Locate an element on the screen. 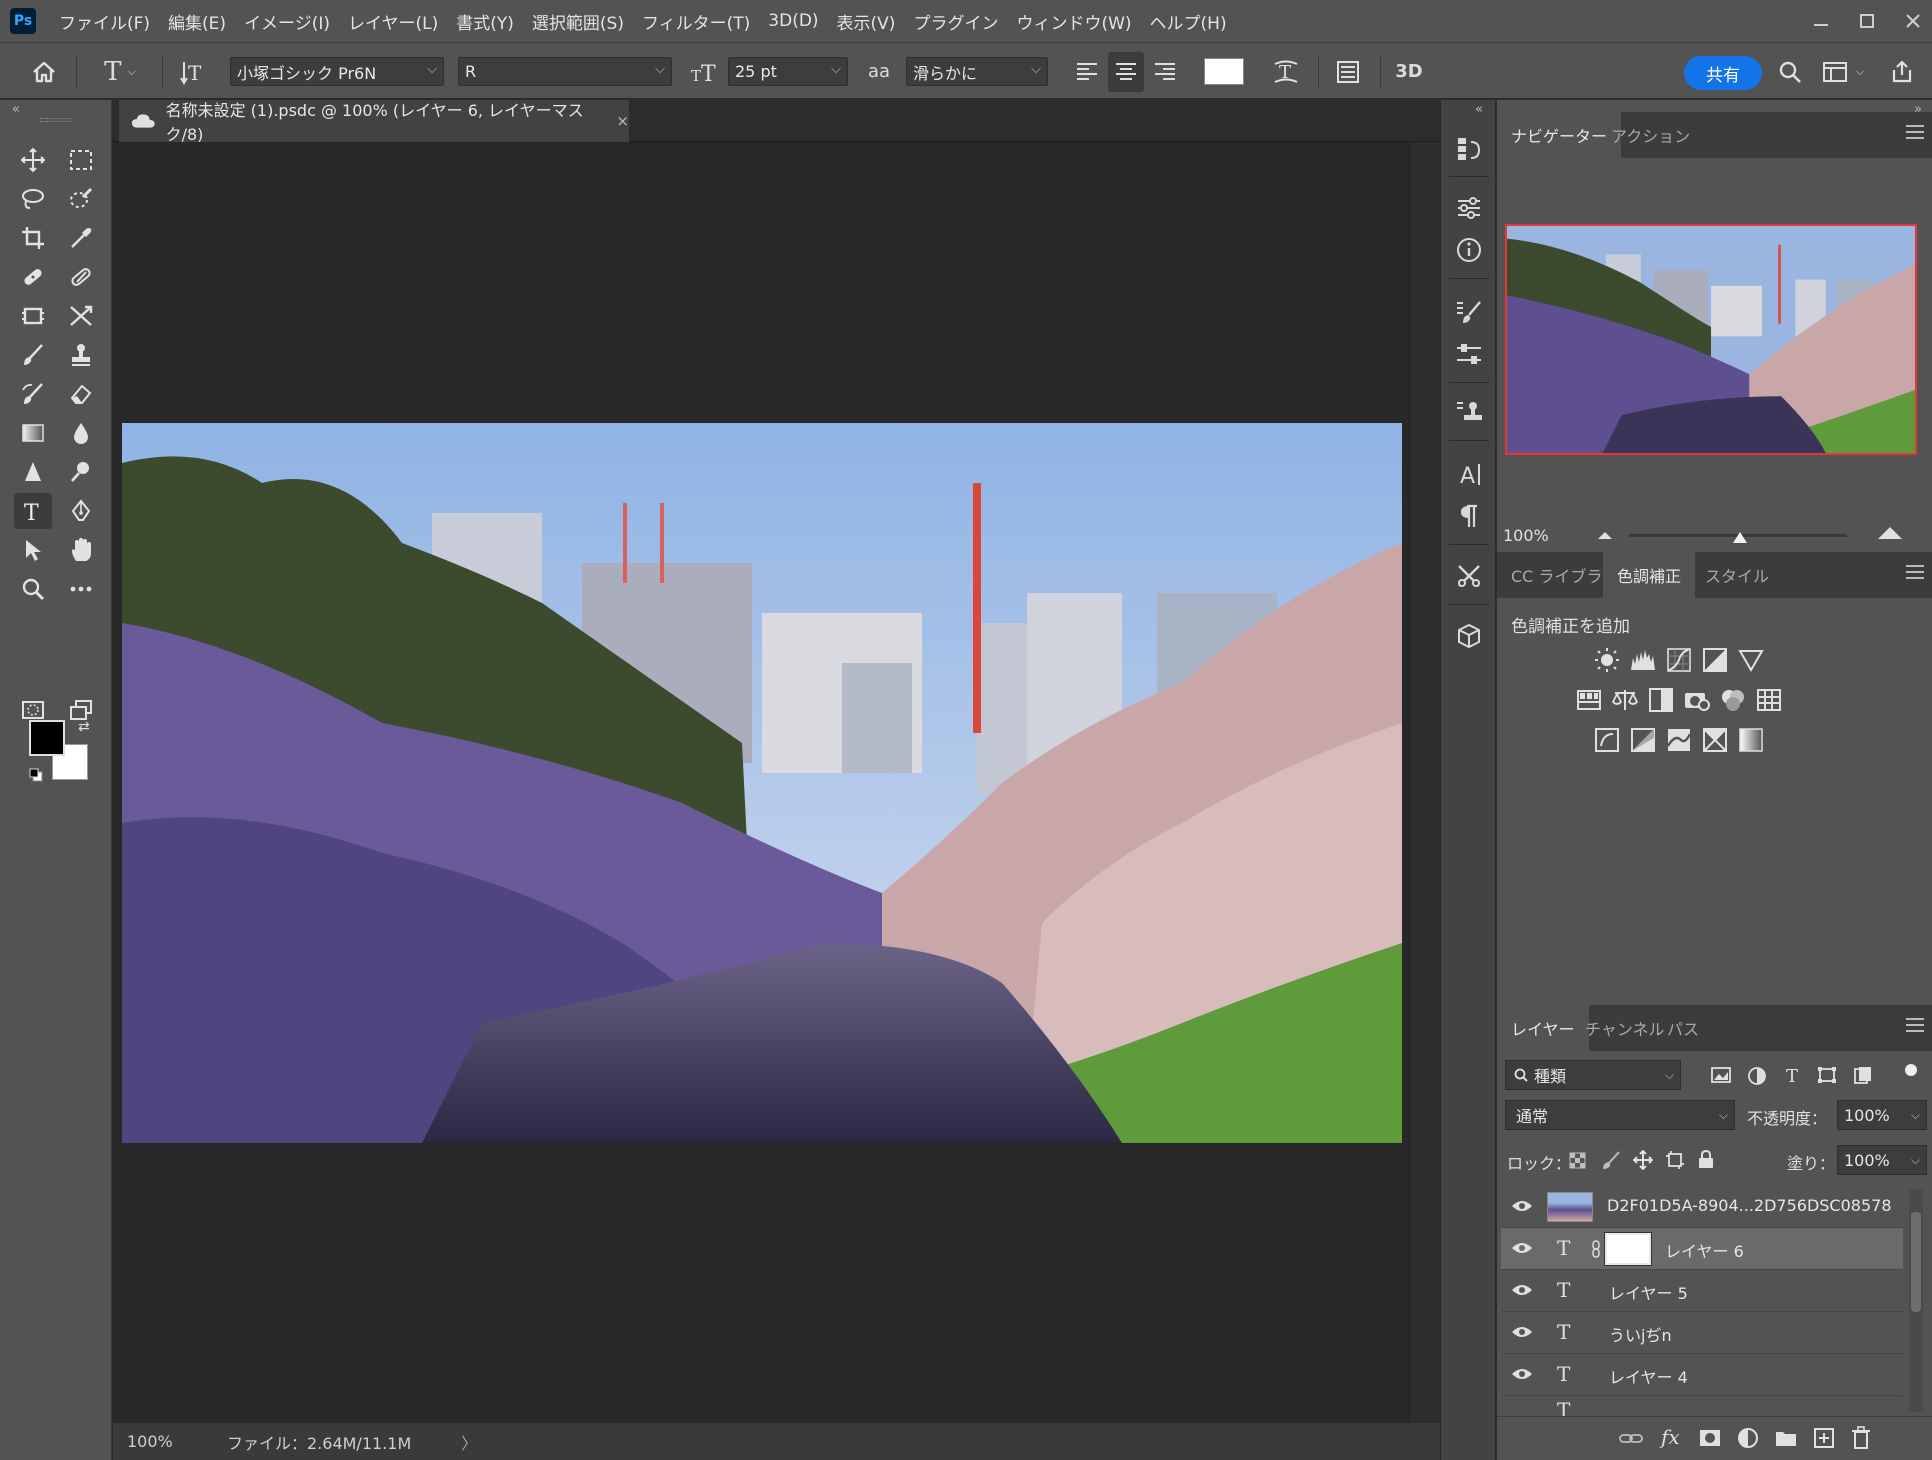 This screenshot has height=1460, width=1932. filter-adjustment-icon is located at coordinates (1757, 1076).